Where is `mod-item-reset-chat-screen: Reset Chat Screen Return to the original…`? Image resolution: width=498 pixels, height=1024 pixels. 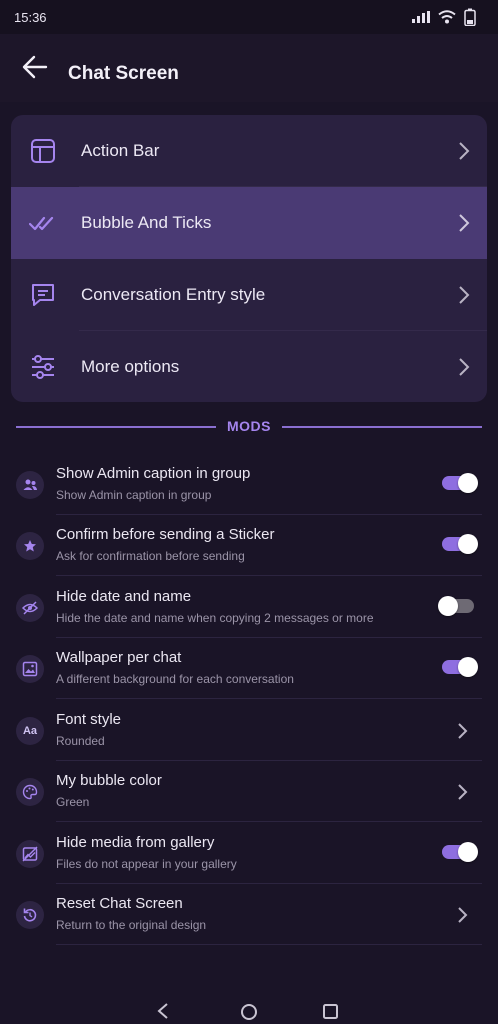
mod-item-reset-chat-screen: Reset Chat Screen Return to the original… is located at coordinates (249, 914).